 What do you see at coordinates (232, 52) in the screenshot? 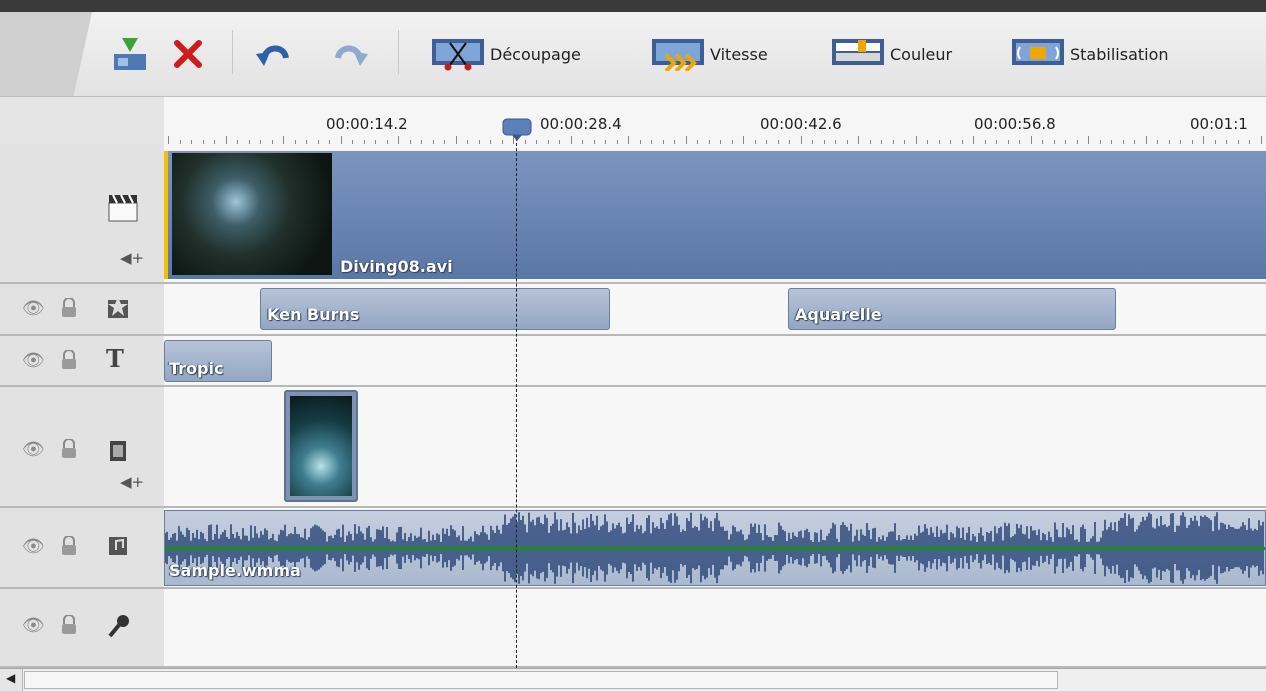
I see `toolbar-divider` at bounding box center [232, 52].